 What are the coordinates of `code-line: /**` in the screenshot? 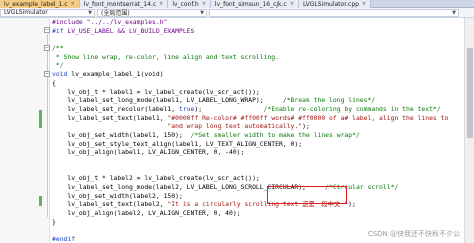 It's located at (252, 48).